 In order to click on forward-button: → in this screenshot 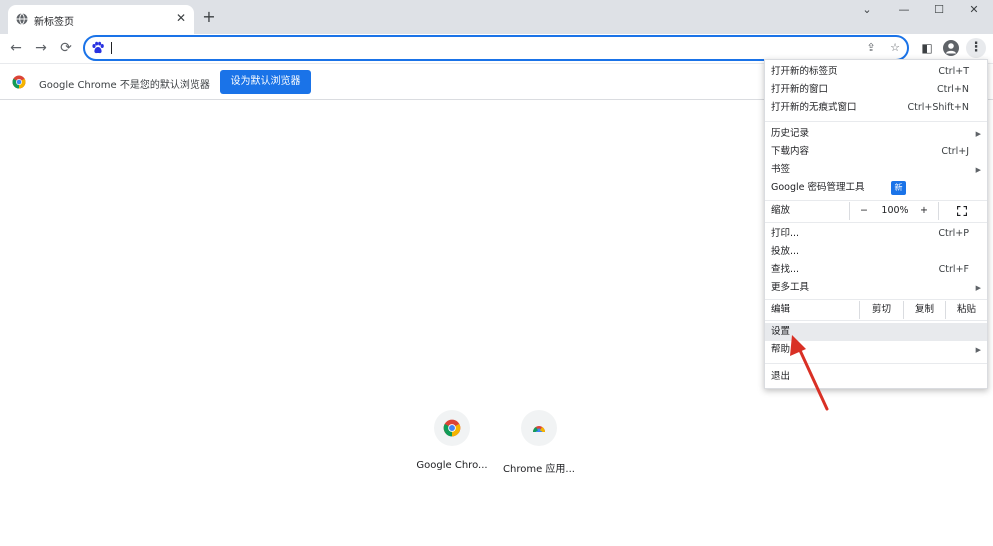, I will do `click(41, 48)`.